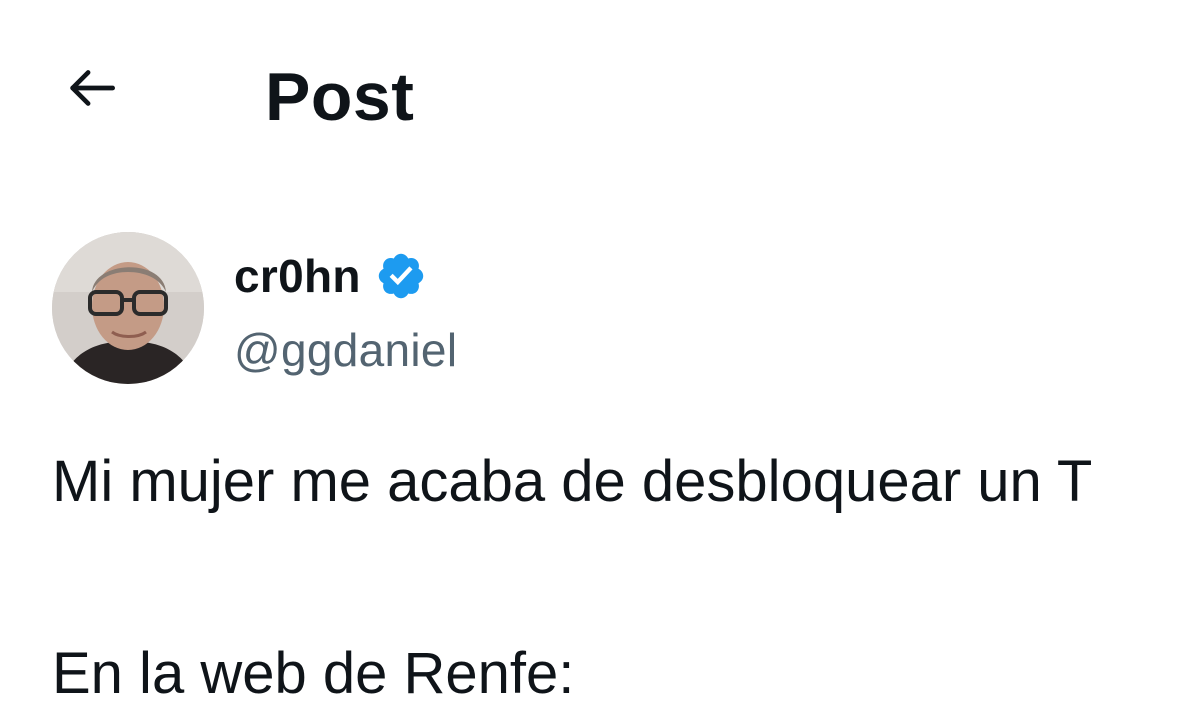 The height and width of the screenshot is (720, 1200). Describe the element at coordinates (572, 481) in the screenshot. I see `tweet-text-line: Mi mujer me acaba de desbloquear un T` at that location.